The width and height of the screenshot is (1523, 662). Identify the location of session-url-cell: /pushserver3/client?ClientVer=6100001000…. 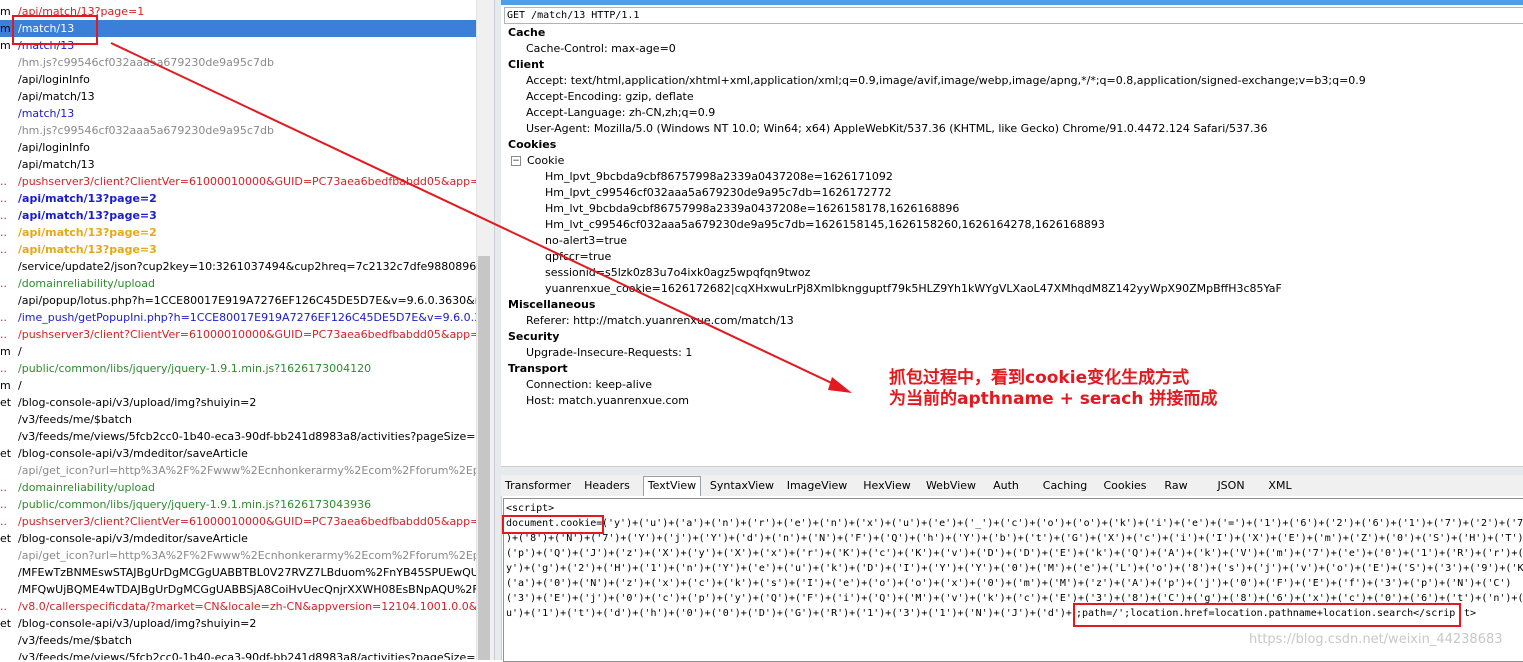
(247, 521).